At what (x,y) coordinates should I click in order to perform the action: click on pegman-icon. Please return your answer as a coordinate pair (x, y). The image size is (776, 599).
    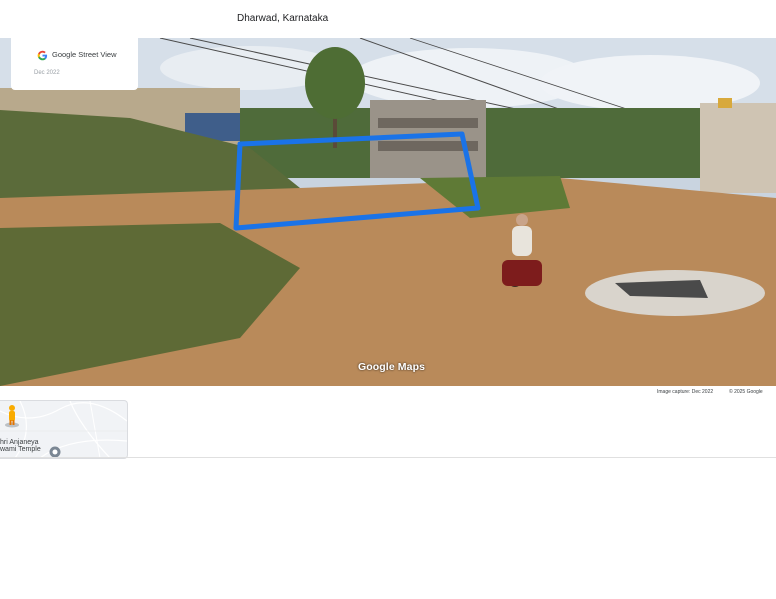
    Looking at the image, I should click on (12, 416).